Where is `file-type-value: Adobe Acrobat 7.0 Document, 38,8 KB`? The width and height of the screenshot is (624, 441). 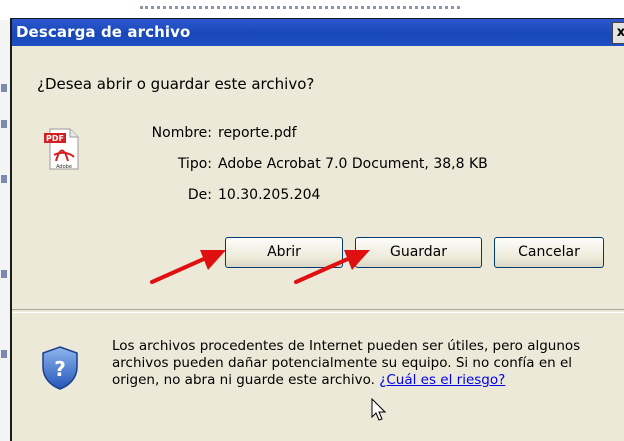
file-type-value: Adobe Acrobat 7.0 Document, 38,8 KB is located at coordinates (353, 164).